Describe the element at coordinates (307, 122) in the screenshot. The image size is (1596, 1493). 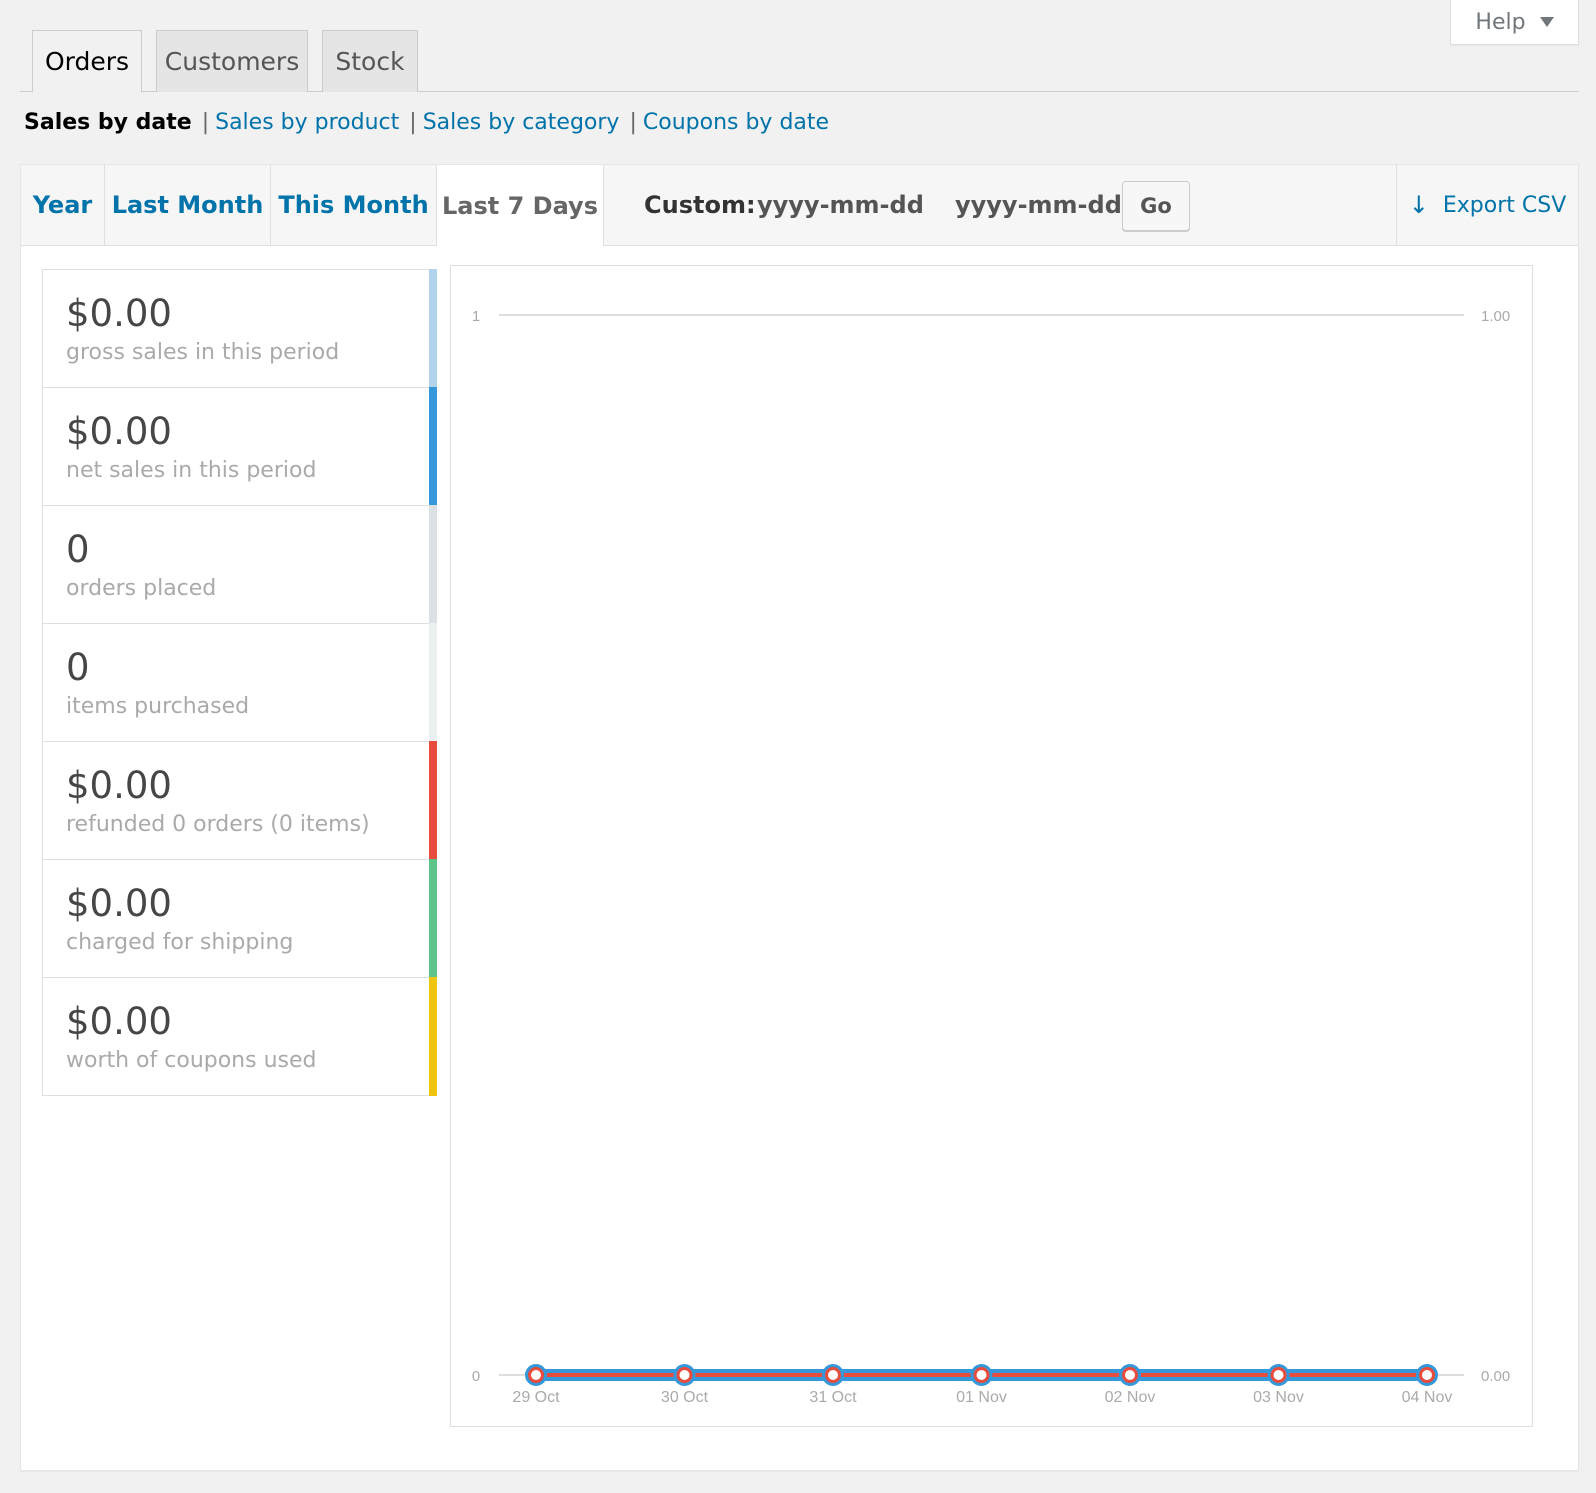
I see `link-sales-by-product: Sales by product` at that location.